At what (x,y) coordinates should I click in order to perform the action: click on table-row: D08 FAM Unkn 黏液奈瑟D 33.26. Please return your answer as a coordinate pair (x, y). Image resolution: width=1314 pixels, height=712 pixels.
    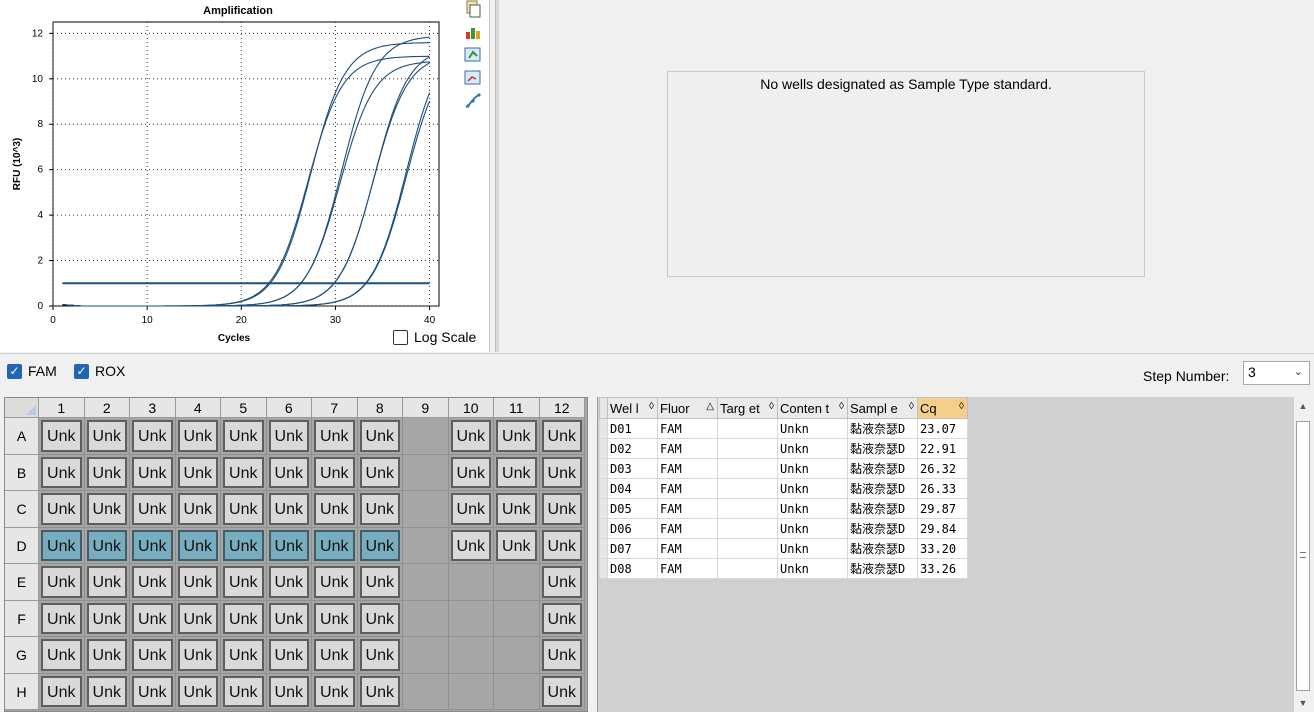
    Looking at the image, I should click on (783, 568).